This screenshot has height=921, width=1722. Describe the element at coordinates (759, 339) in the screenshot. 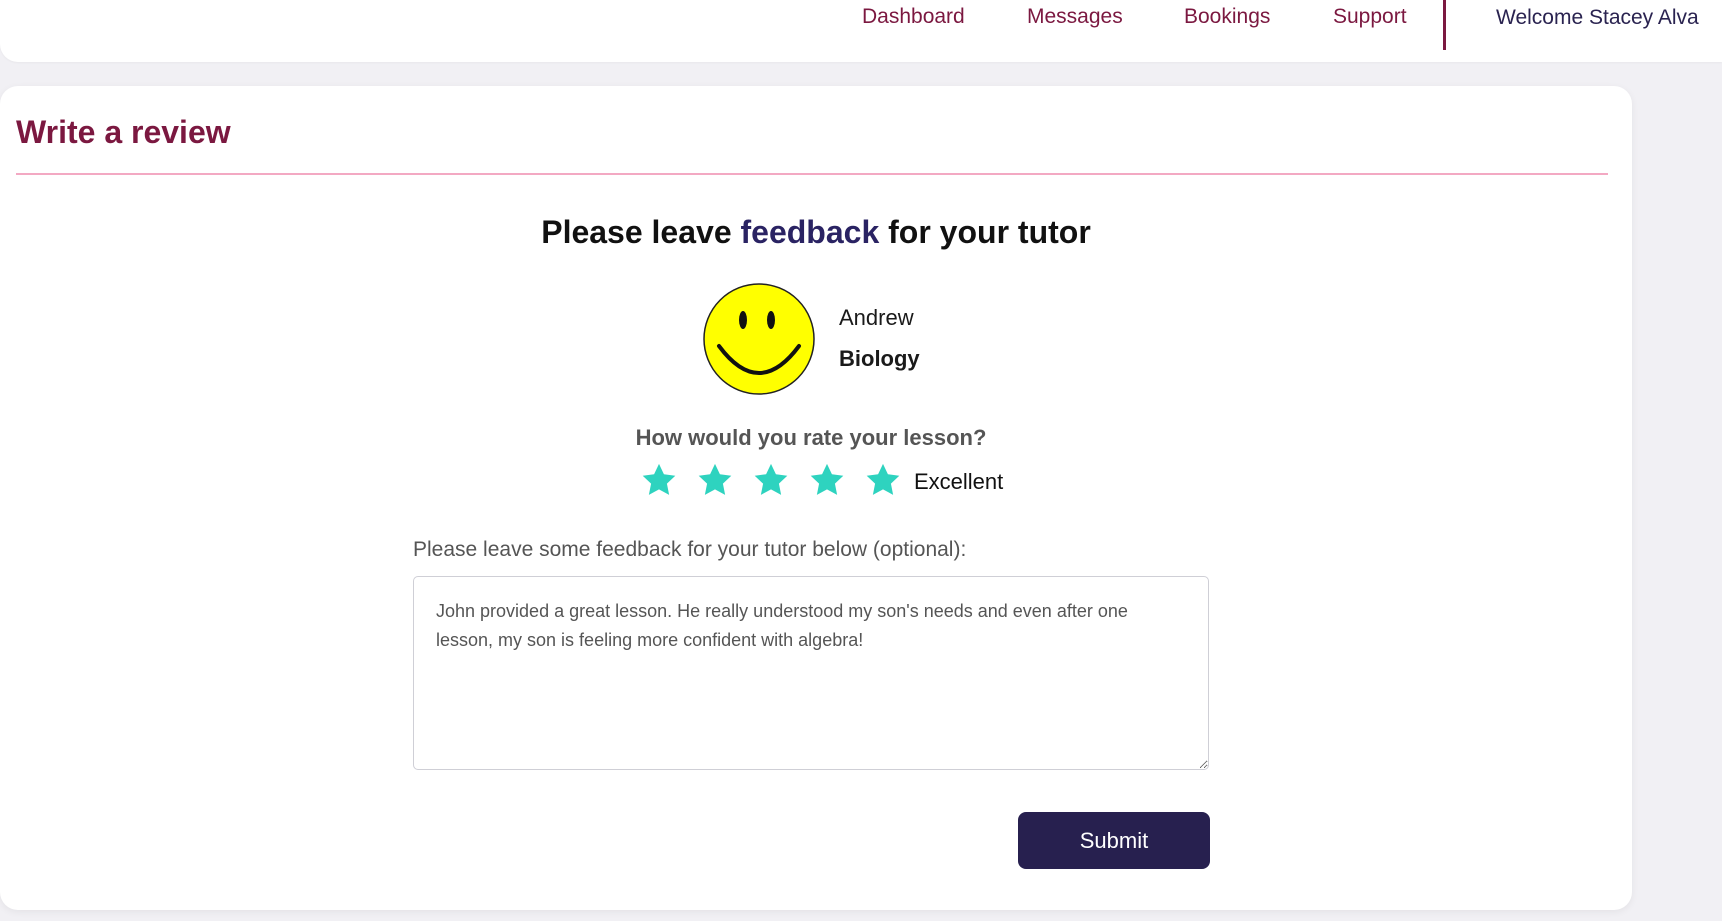

I see `smiley-face-icon` at that location.